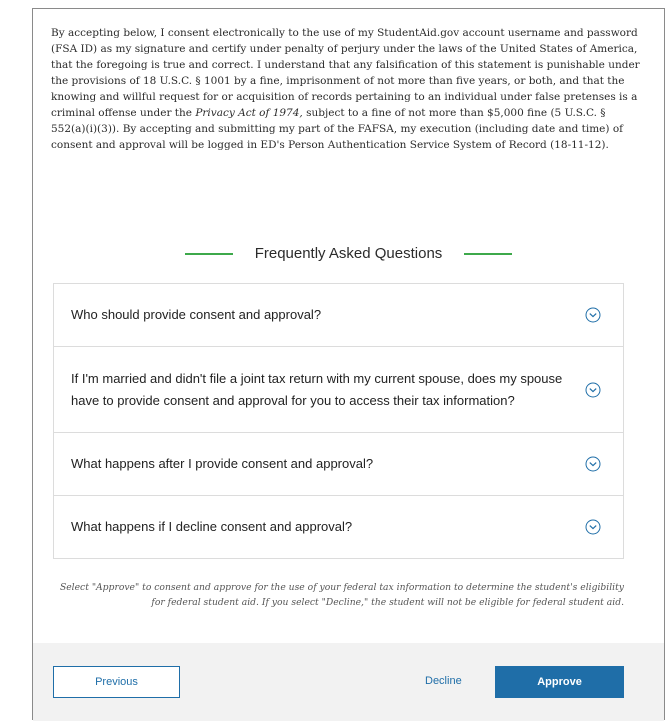  I want to click on faq-item-who-provides-consent: Who should provide consent and approval?, so click(338, 315).